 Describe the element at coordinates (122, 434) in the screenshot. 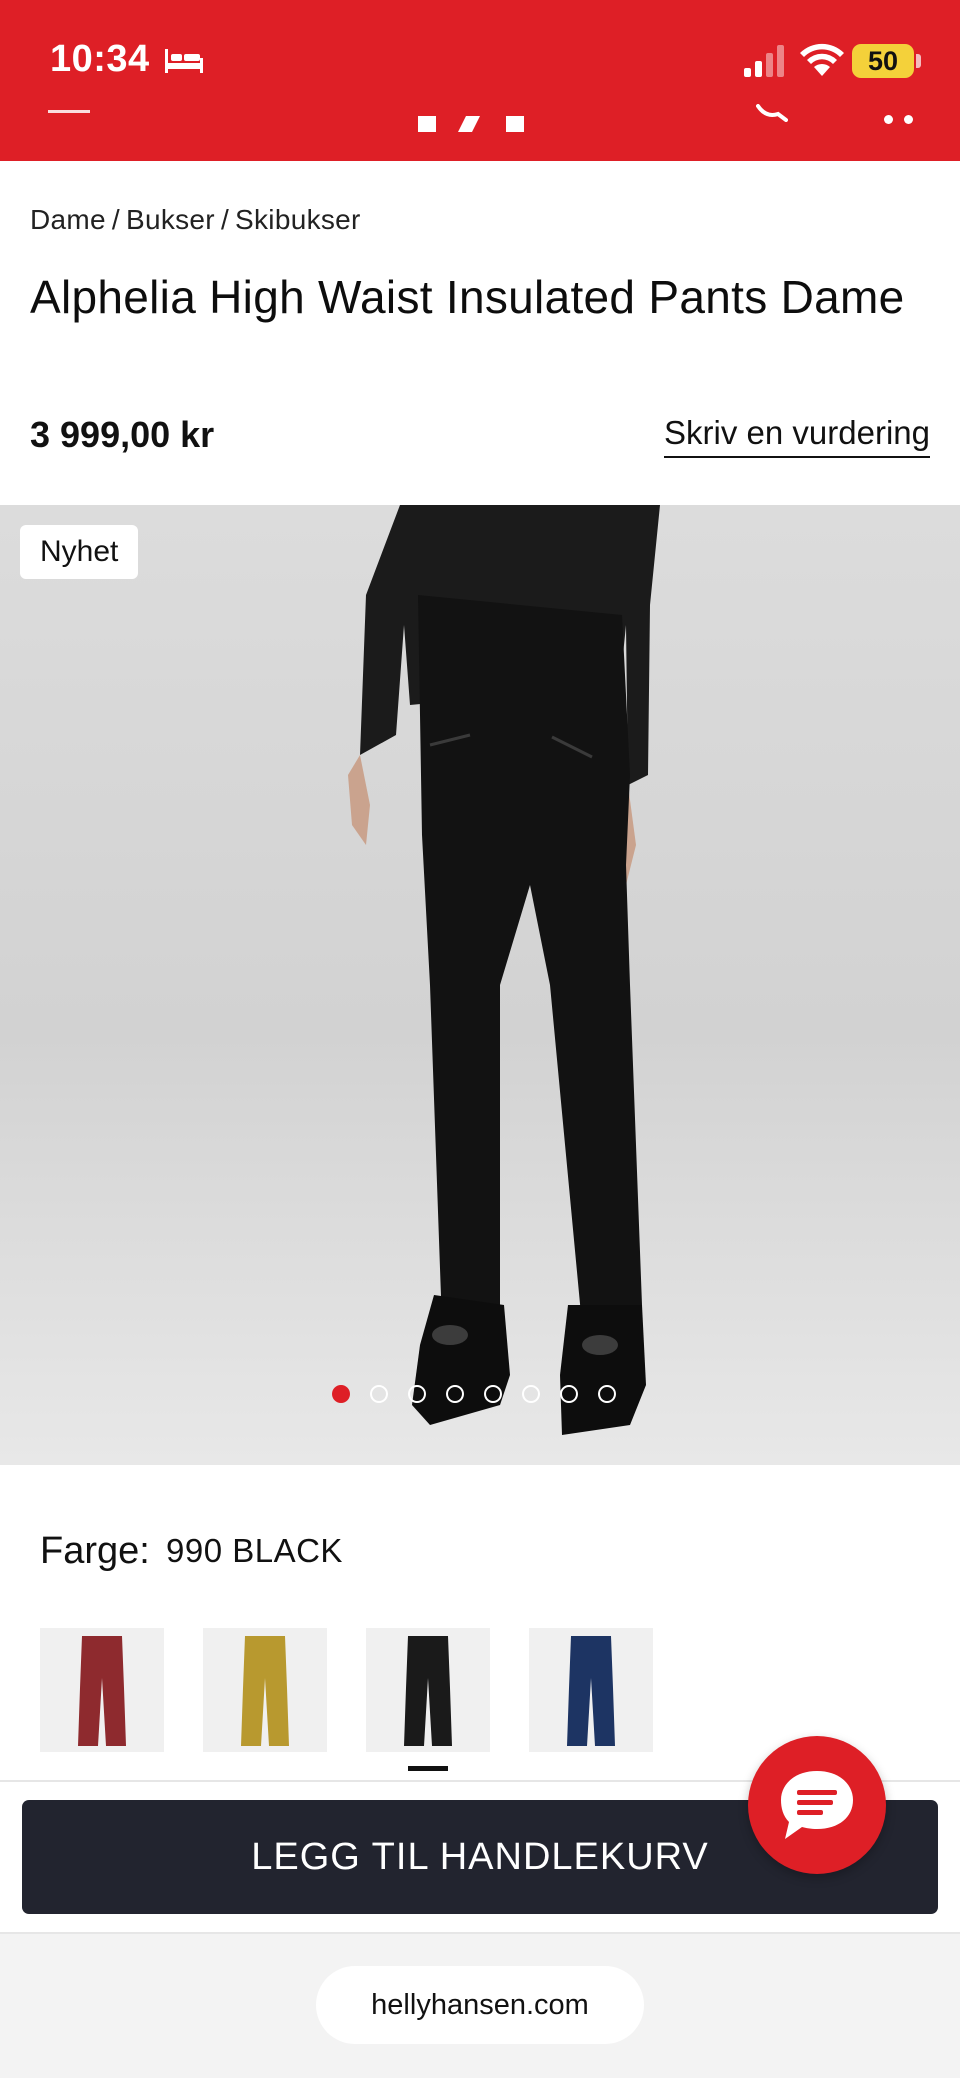

I see `product-price: 3 999,00 kr` at that location.